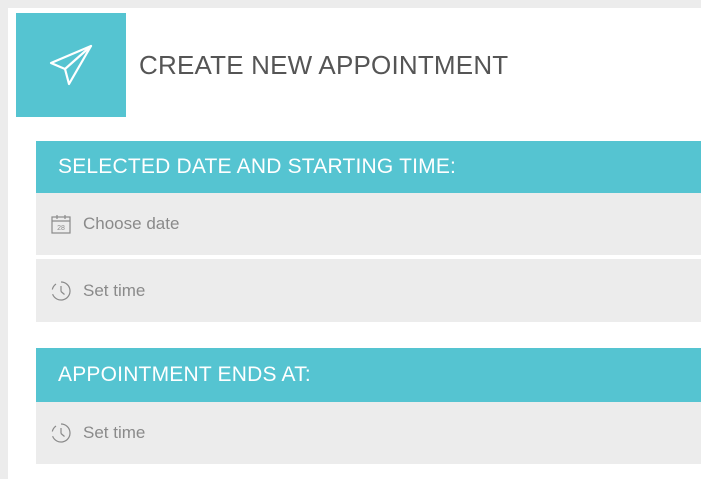  What do you see at coordinates (324, 65) in the screenshot?
I see `page-title: CREATE NEW APPOINTMENT` at bounding box center [324, 65].